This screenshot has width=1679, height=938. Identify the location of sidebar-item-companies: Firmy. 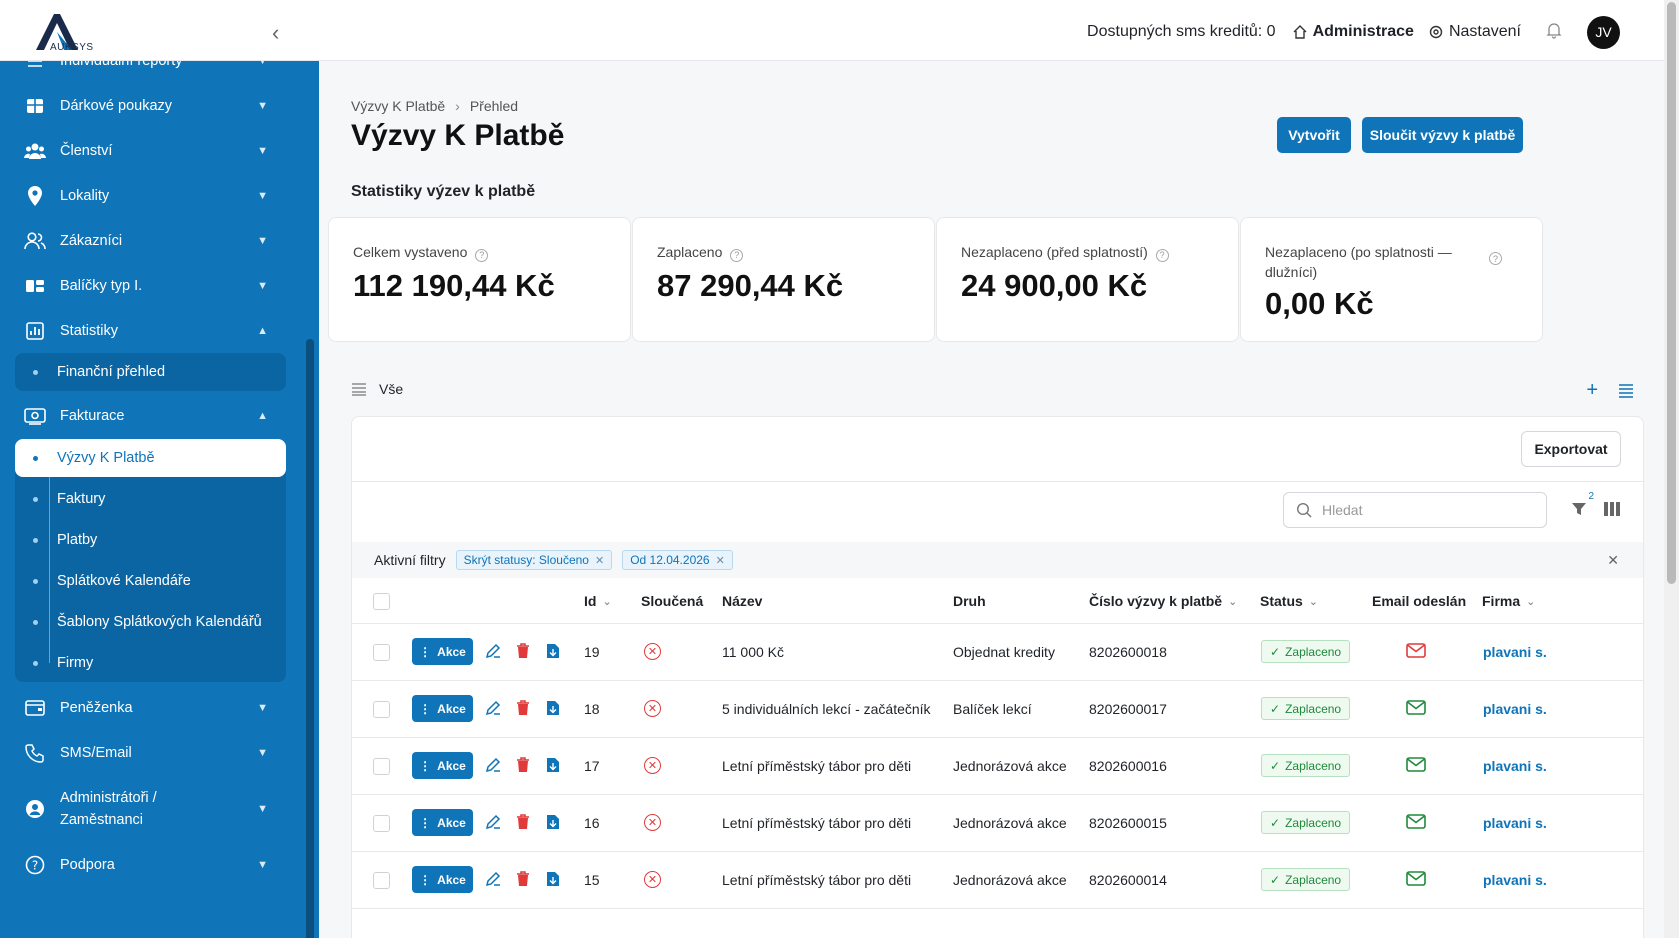
(150, 663).